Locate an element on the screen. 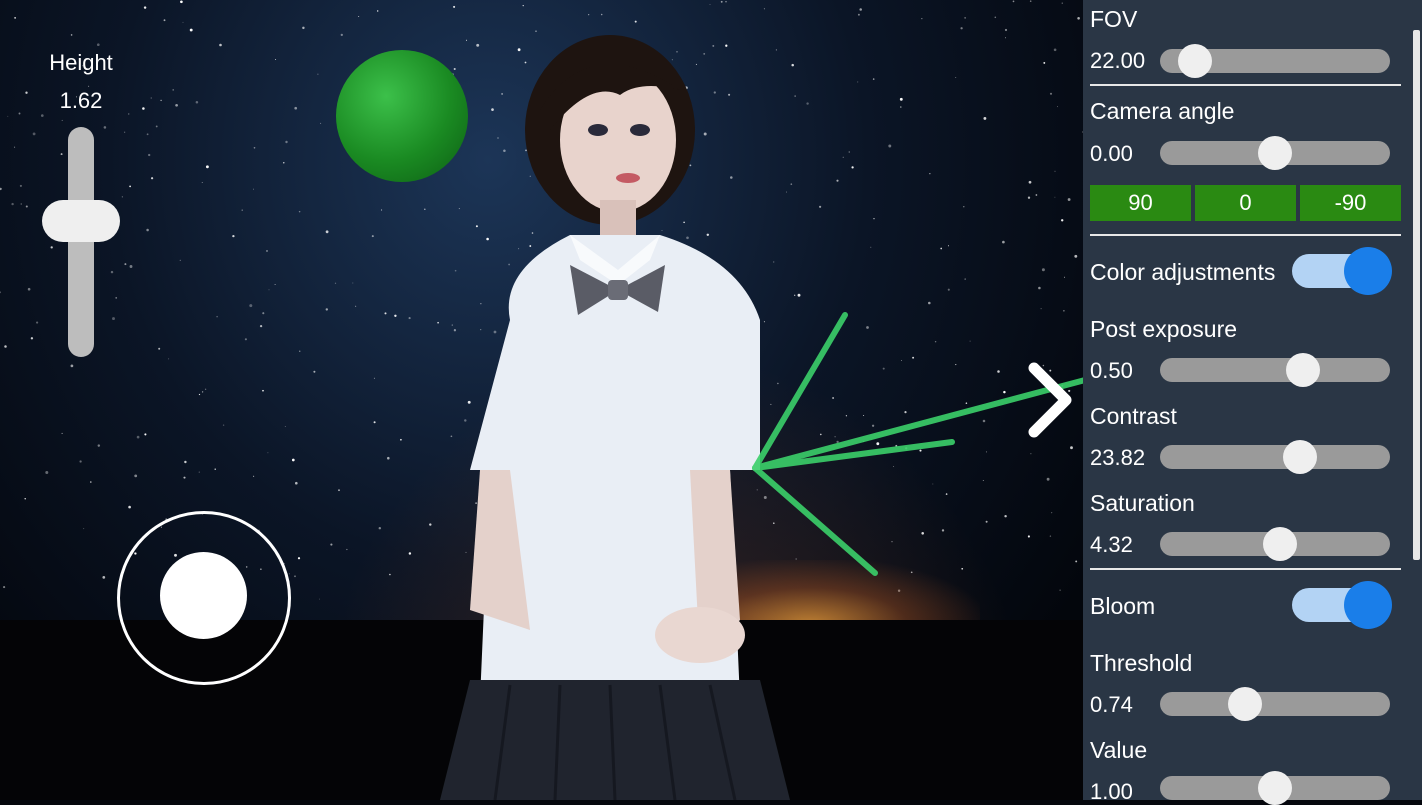 The height and width of the screenshot is (805, 1422). camera-angle-slider-thumb is located at coordinates (1275, 153).